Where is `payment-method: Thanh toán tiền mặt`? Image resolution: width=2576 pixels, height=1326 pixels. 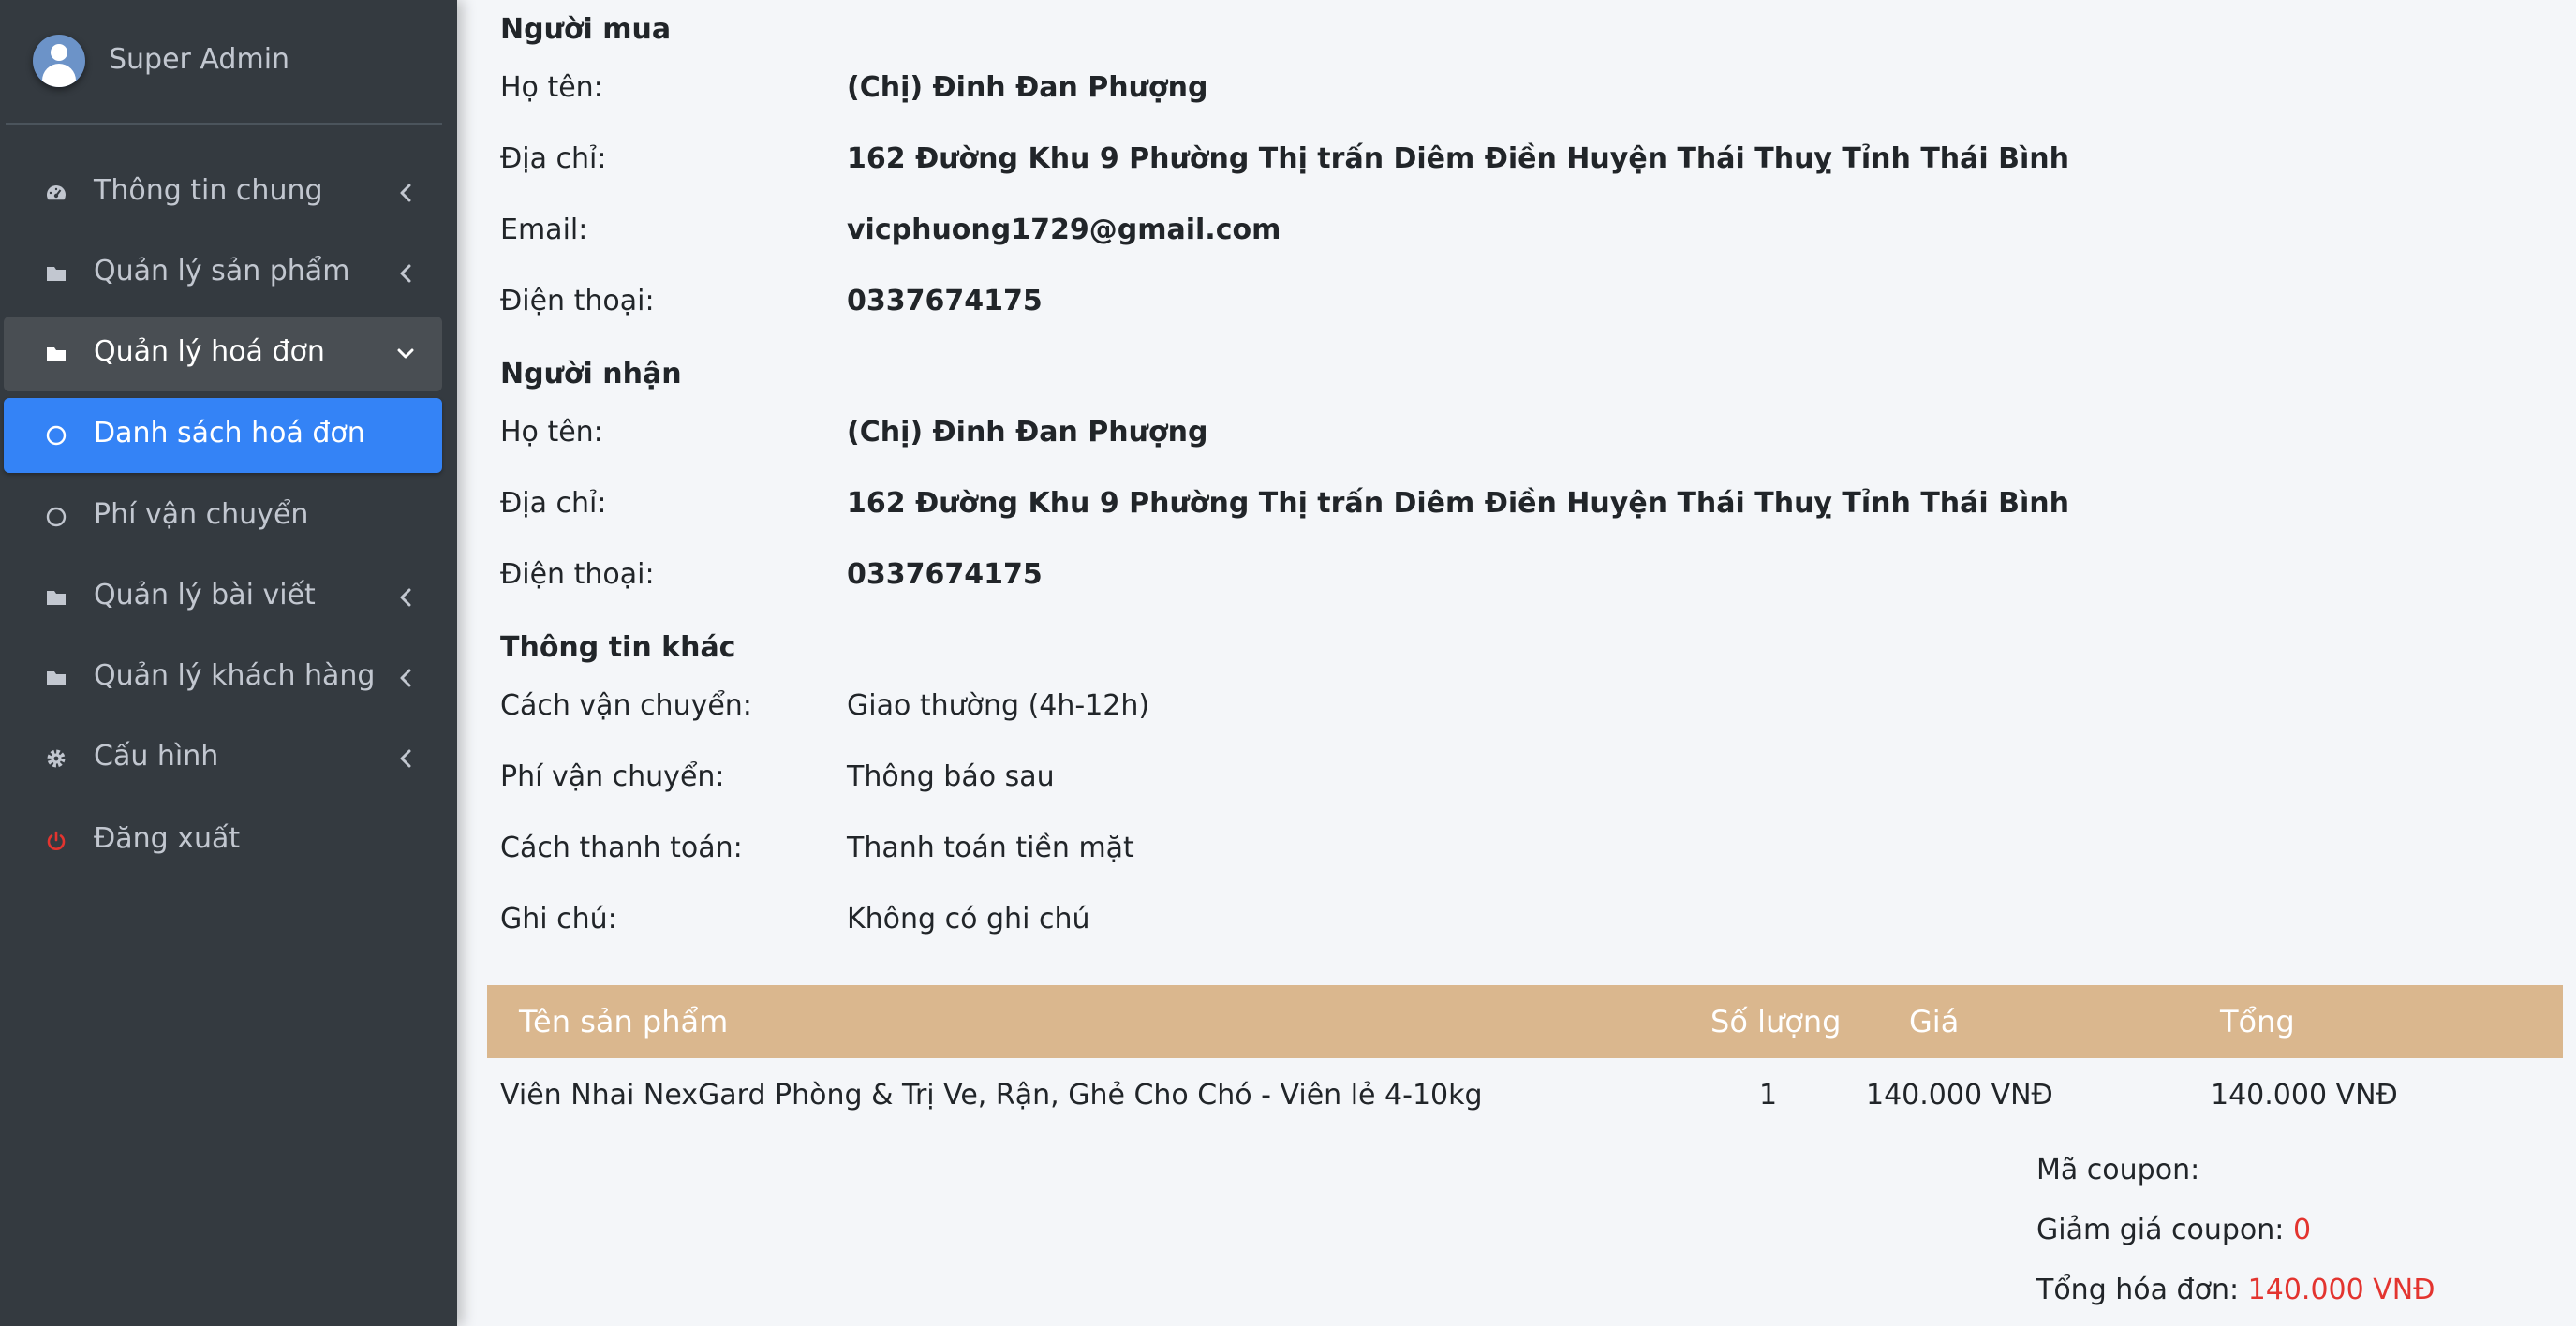 payment-method: Thanh toán tiền mặt is located at coordinates (990, 848).